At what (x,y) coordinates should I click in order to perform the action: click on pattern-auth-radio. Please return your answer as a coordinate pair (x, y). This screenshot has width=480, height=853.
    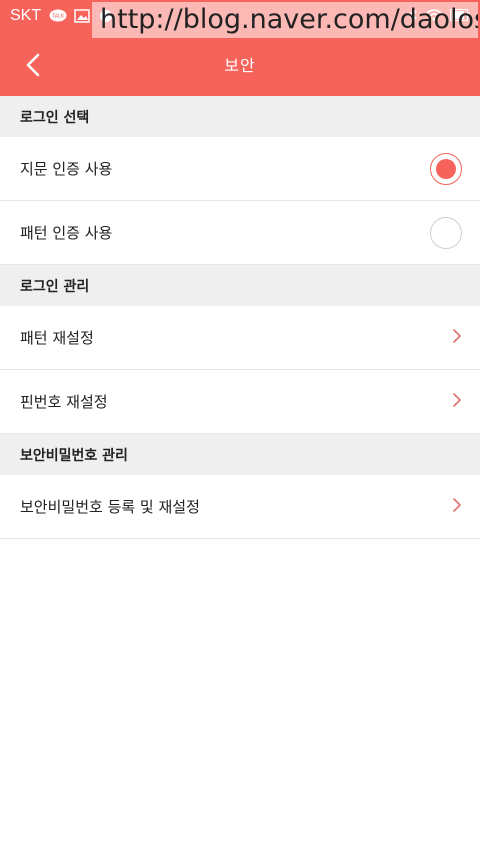
    Looking at the image, I should click on (446, 232).